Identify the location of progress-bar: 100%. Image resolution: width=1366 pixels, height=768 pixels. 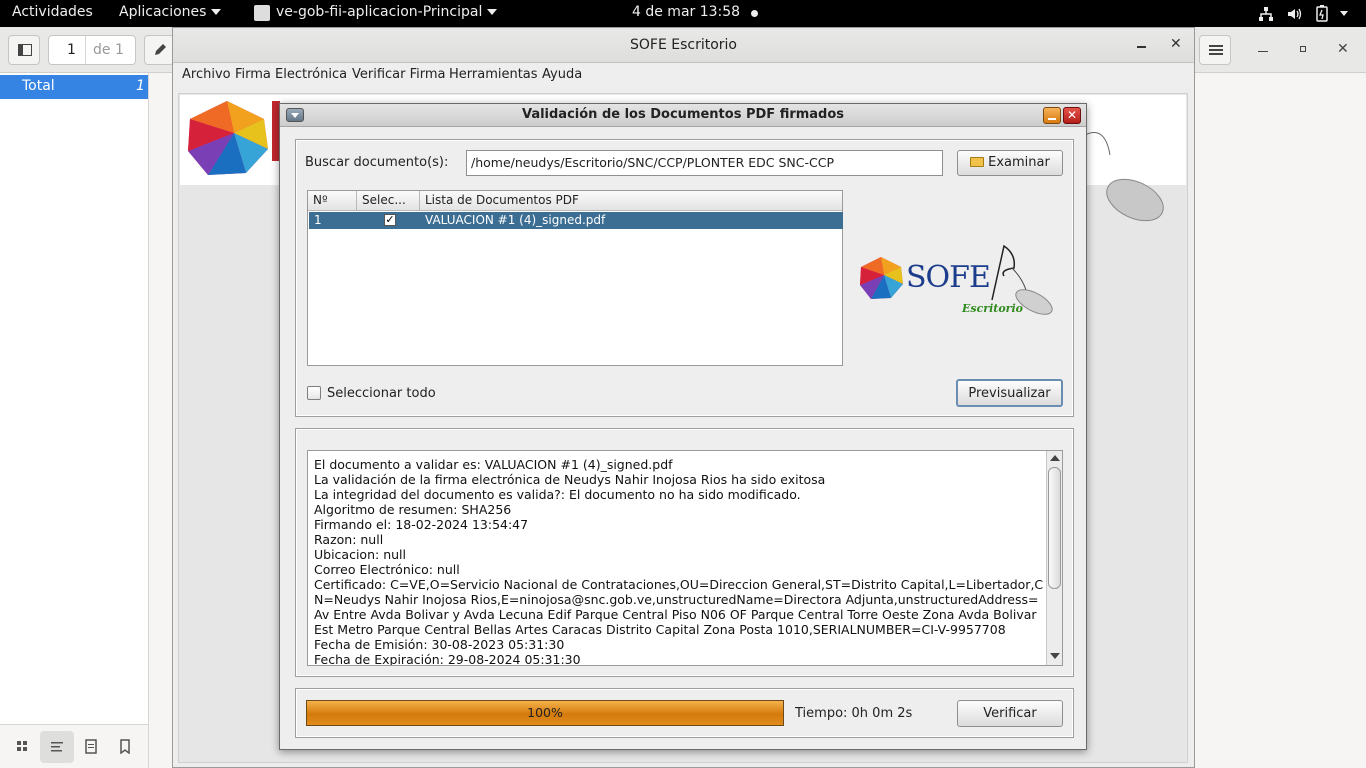
(545, 713).